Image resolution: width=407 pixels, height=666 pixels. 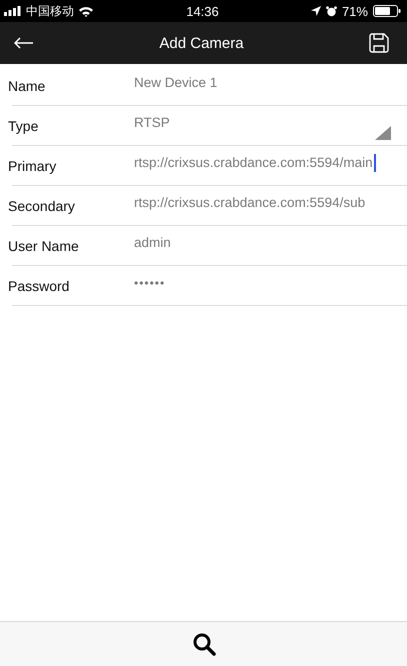 What do you see at coordinates (39, 286) in the screenshot?
I see `field-label: Password` at bounding box center [39, 286].